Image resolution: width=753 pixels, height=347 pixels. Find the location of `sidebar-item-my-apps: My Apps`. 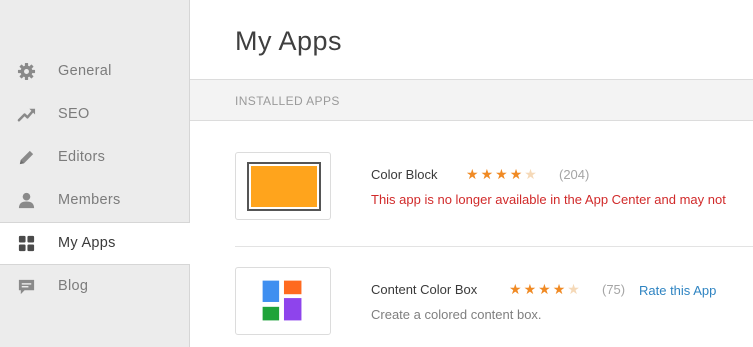

sidebar-item-my-apps: My Apps is located at coordinates (95, 243).